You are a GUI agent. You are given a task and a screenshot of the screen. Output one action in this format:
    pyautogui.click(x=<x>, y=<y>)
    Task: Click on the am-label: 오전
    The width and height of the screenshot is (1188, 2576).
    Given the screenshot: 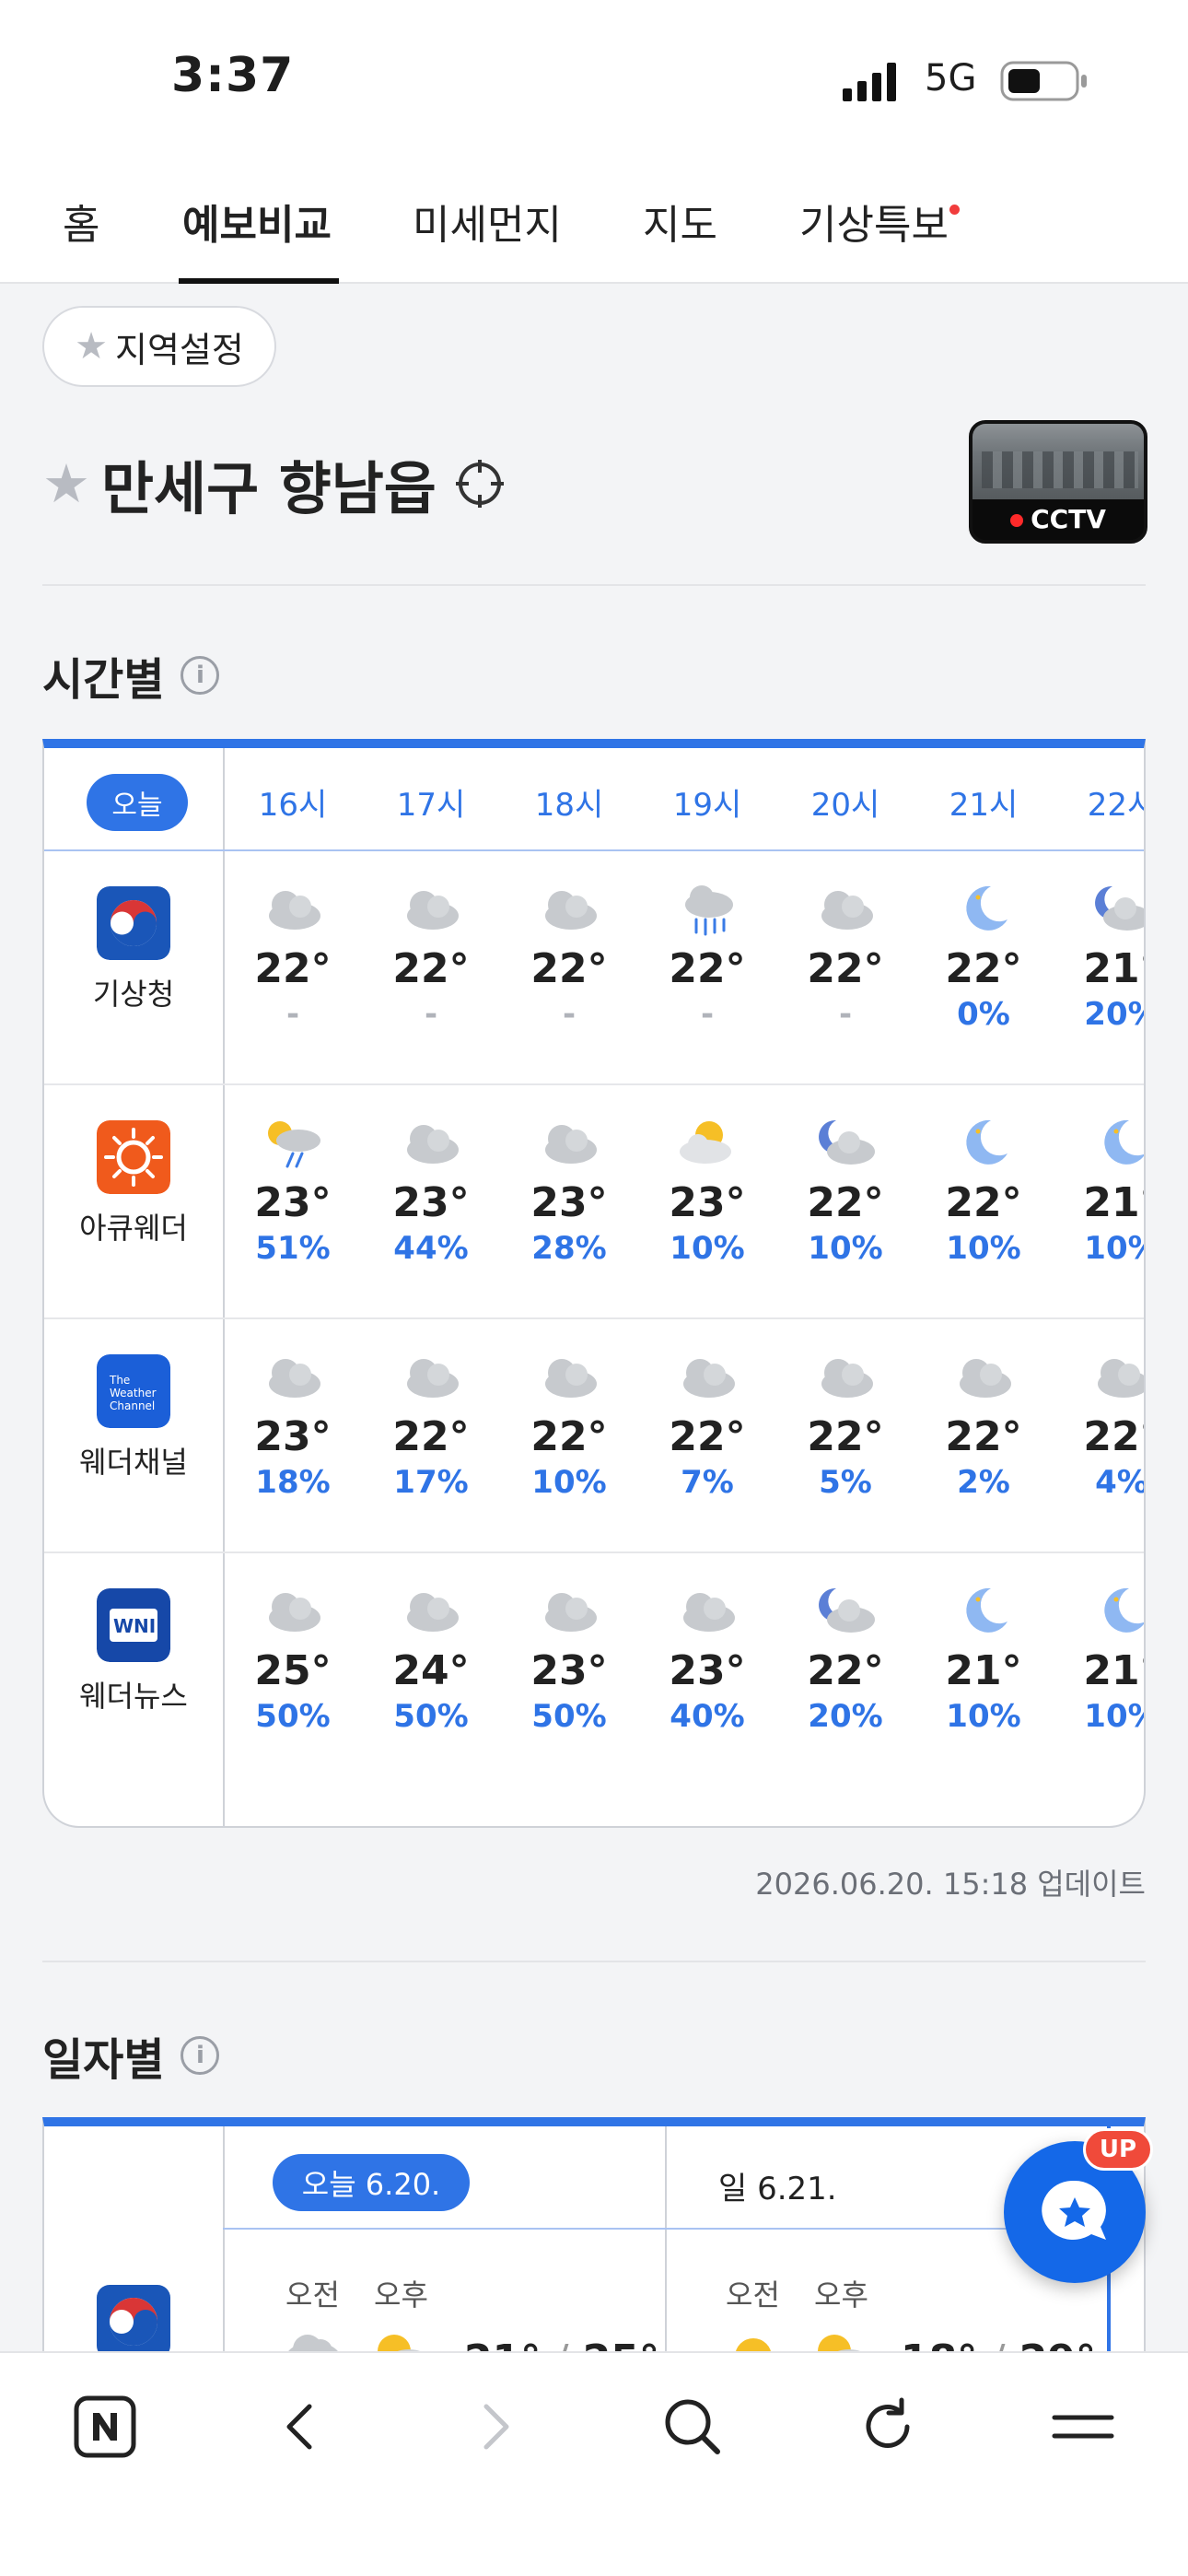 What is the action you would take?
    pyautogui.click(x=312, y=2295)
    